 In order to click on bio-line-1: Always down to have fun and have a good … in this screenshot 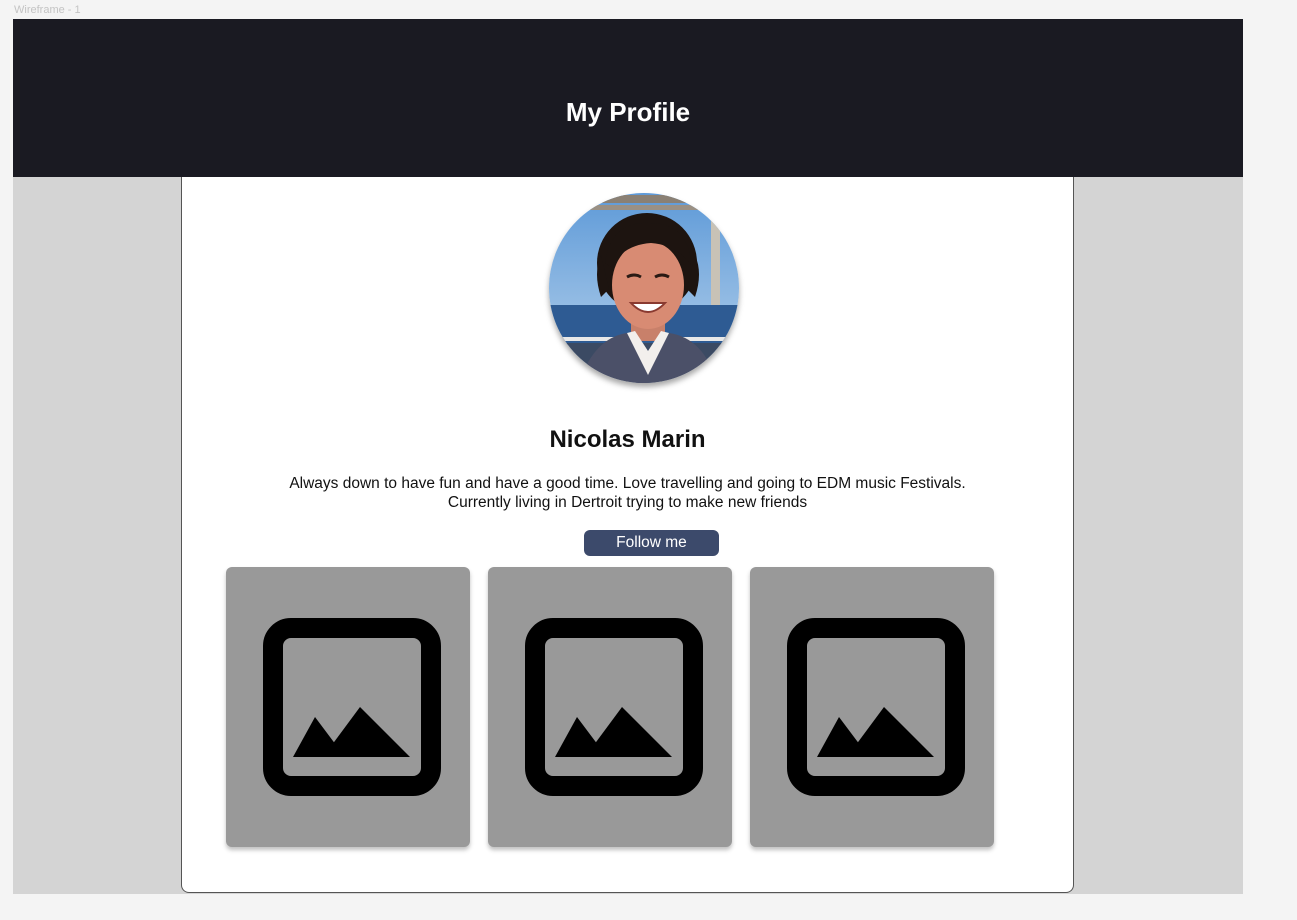, I will do `click(627, 483)`.